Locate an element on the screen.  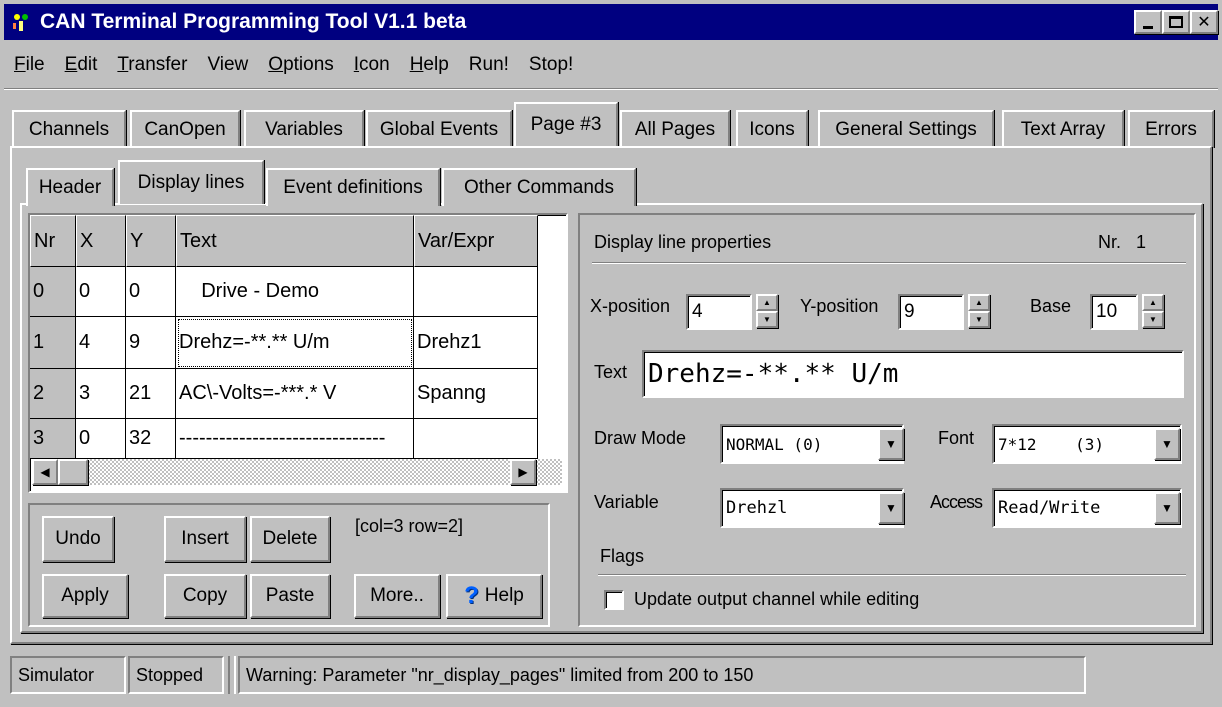
tab-all-pages: All Pages is located at coordinates (675, 129).